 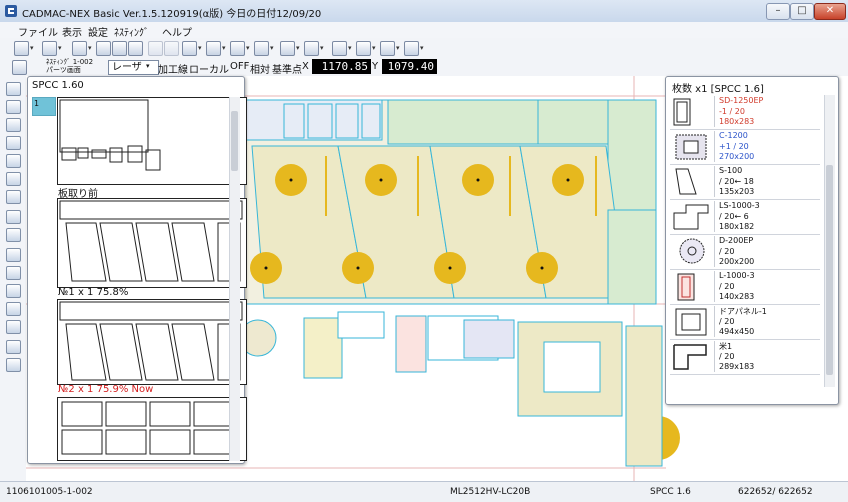 What do you see at coordinates (737, 275) in the screenshot?
I see `part-name: L-1000-3` at bounding box center [737, 275].